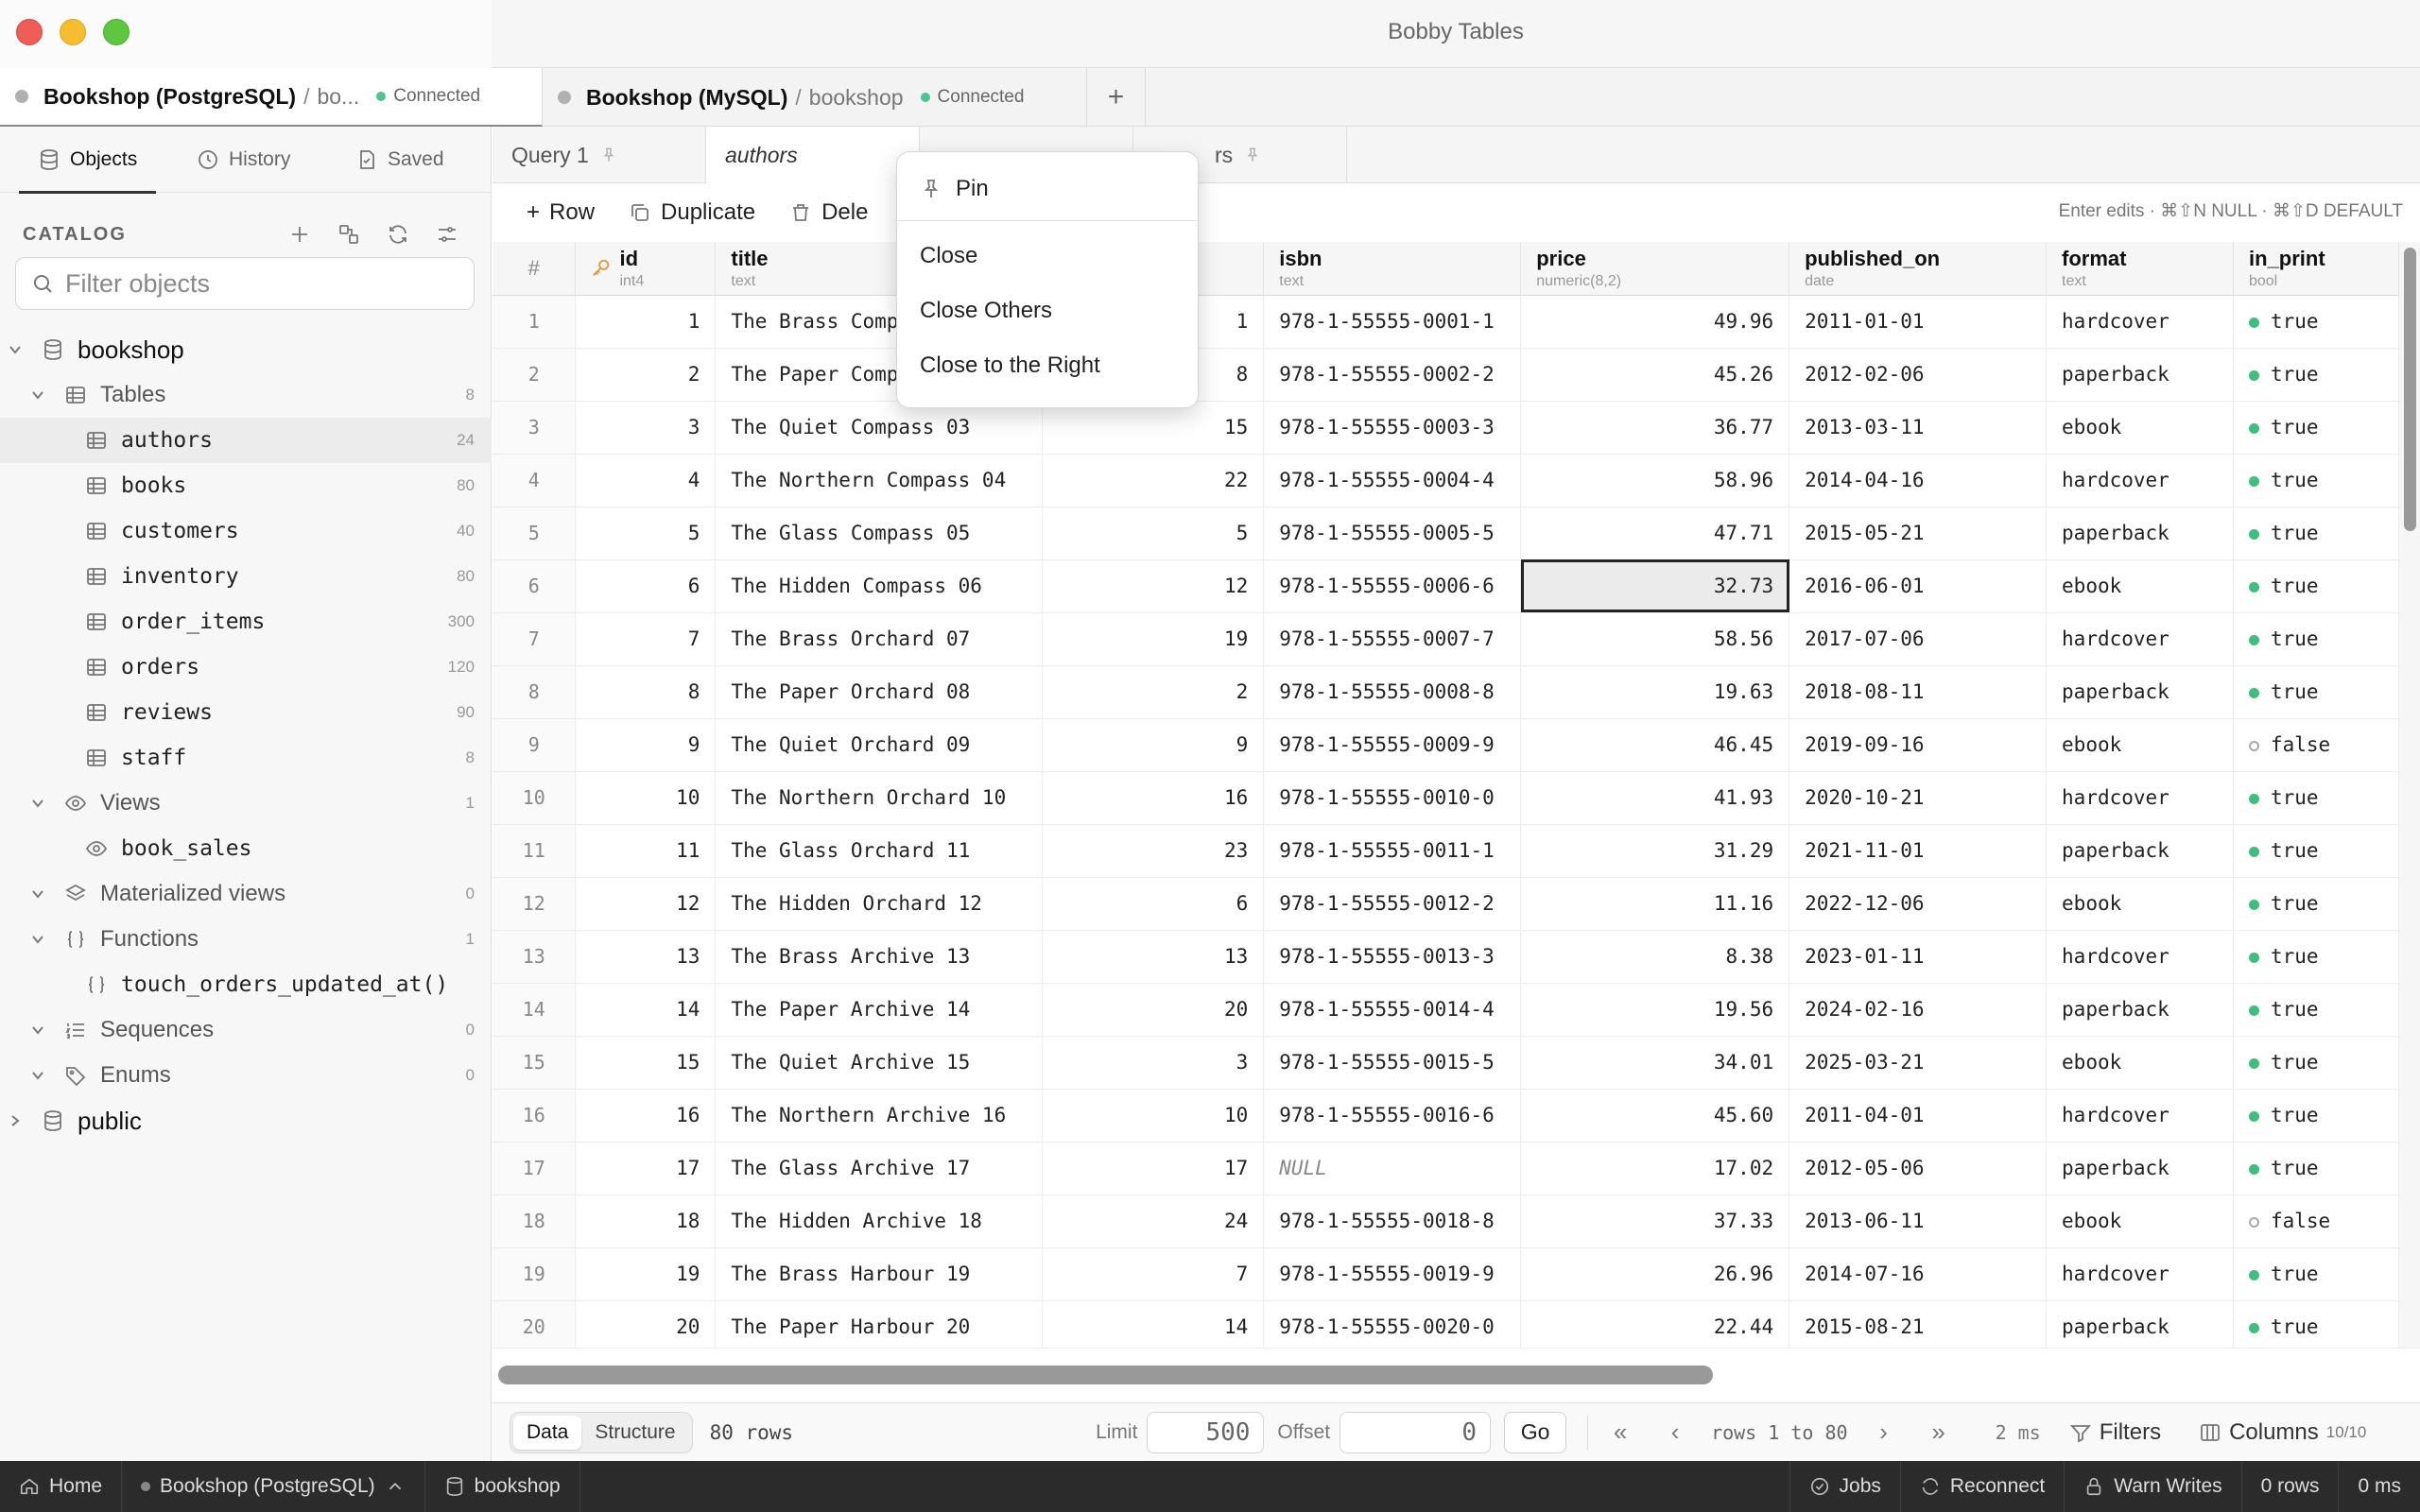 The width and height of the screenshot is (2420, 1512). I want to click on go-button: Go, so click(1535, 1432).